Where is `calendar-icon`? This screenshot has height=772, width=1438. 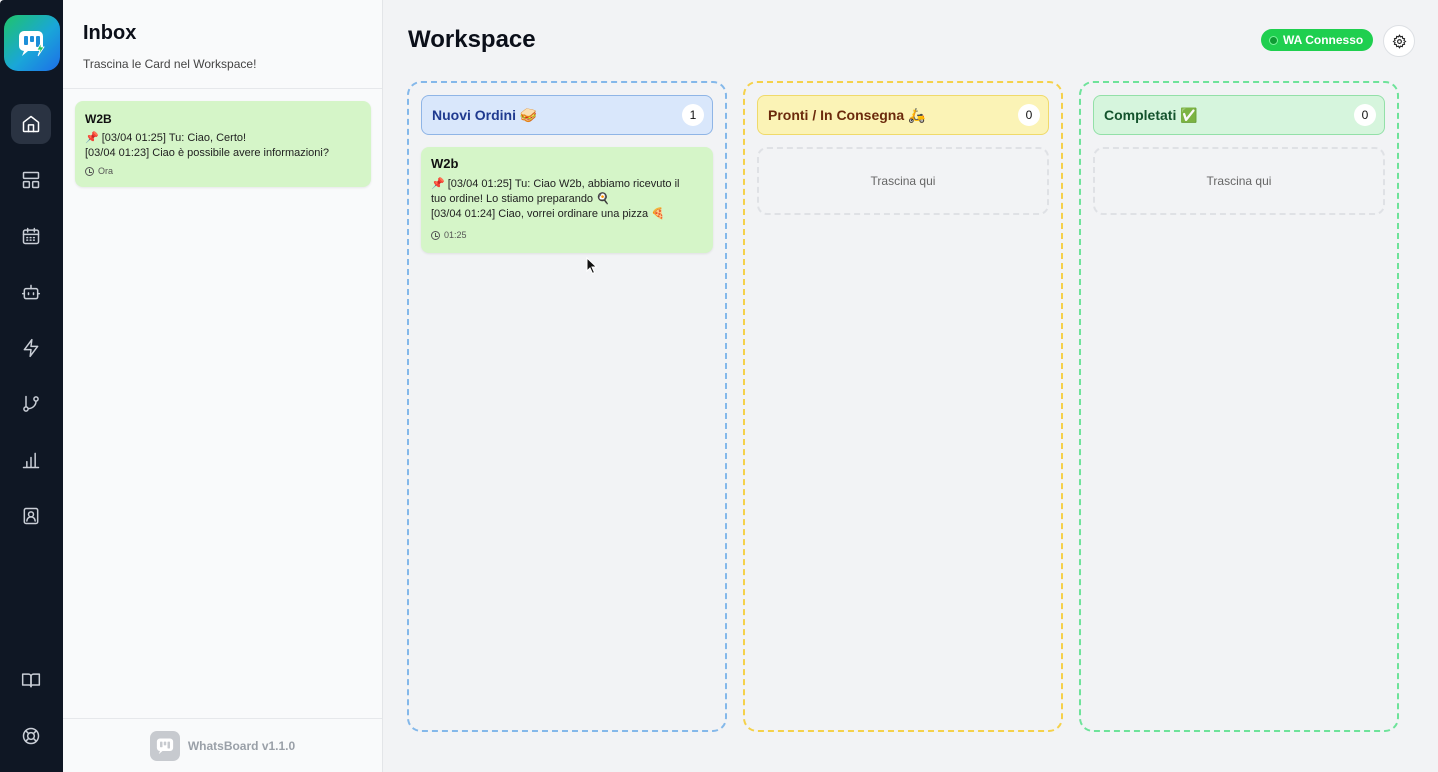
calendar-icon is located at coordinates (31, 236).